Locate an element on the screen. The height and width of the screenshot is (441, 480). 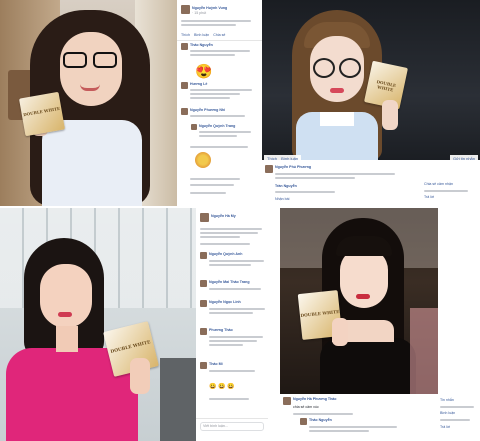
comment-action: Bình luận is located at coordinates (201, 35).